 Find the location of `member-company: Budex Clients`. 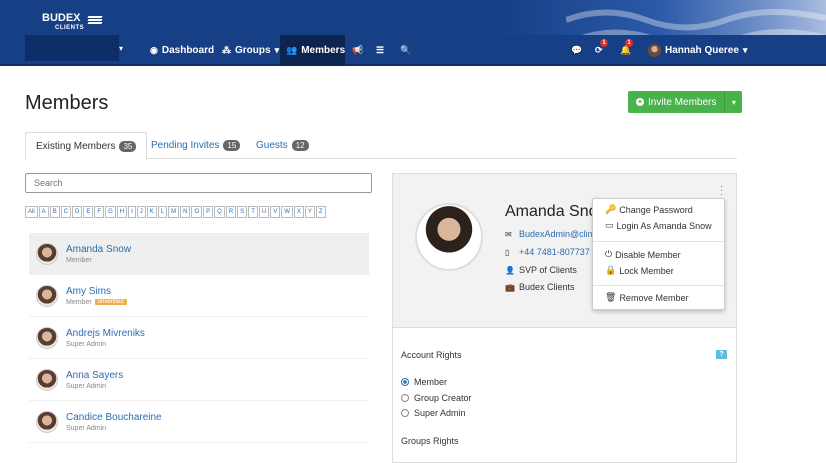

member-company: Budex Clients is located at coordinates (547, 287).